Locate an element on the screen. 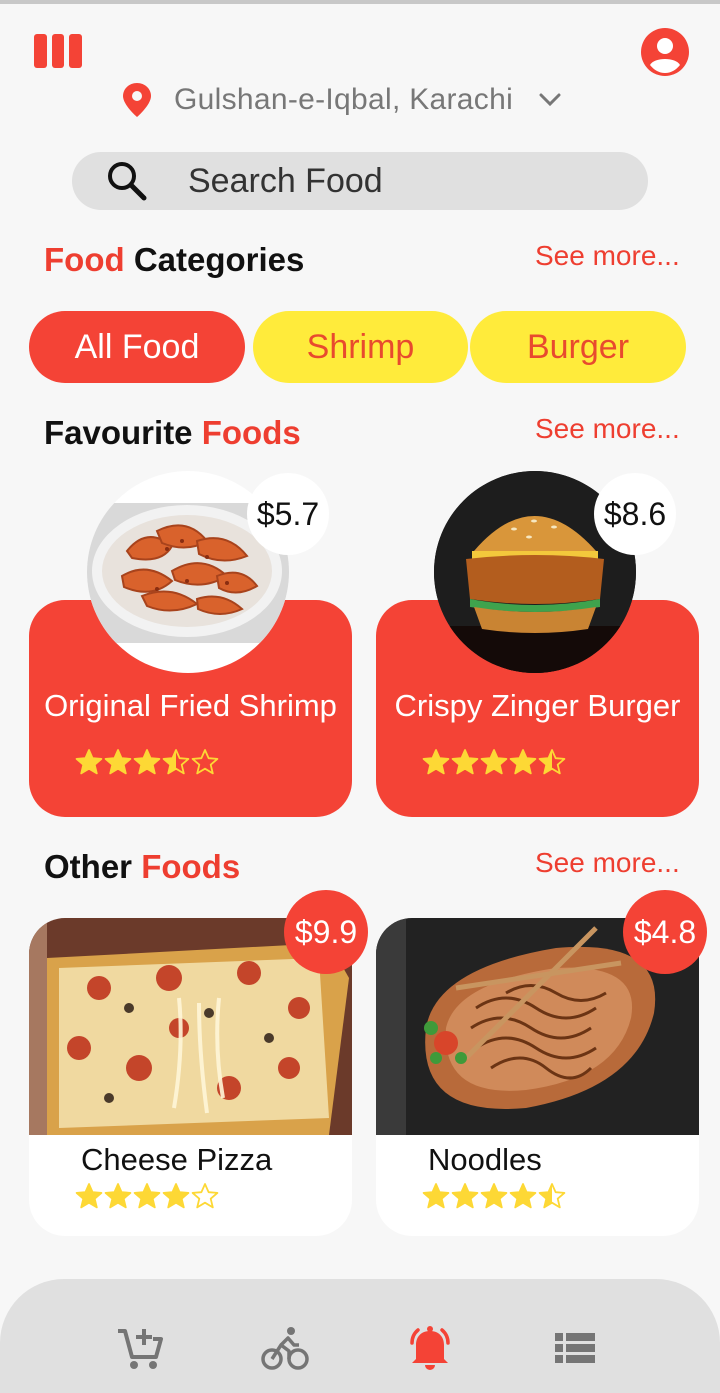 This screenshot has width=720, height=1393. search-icon is located at coordinates (127, 181).